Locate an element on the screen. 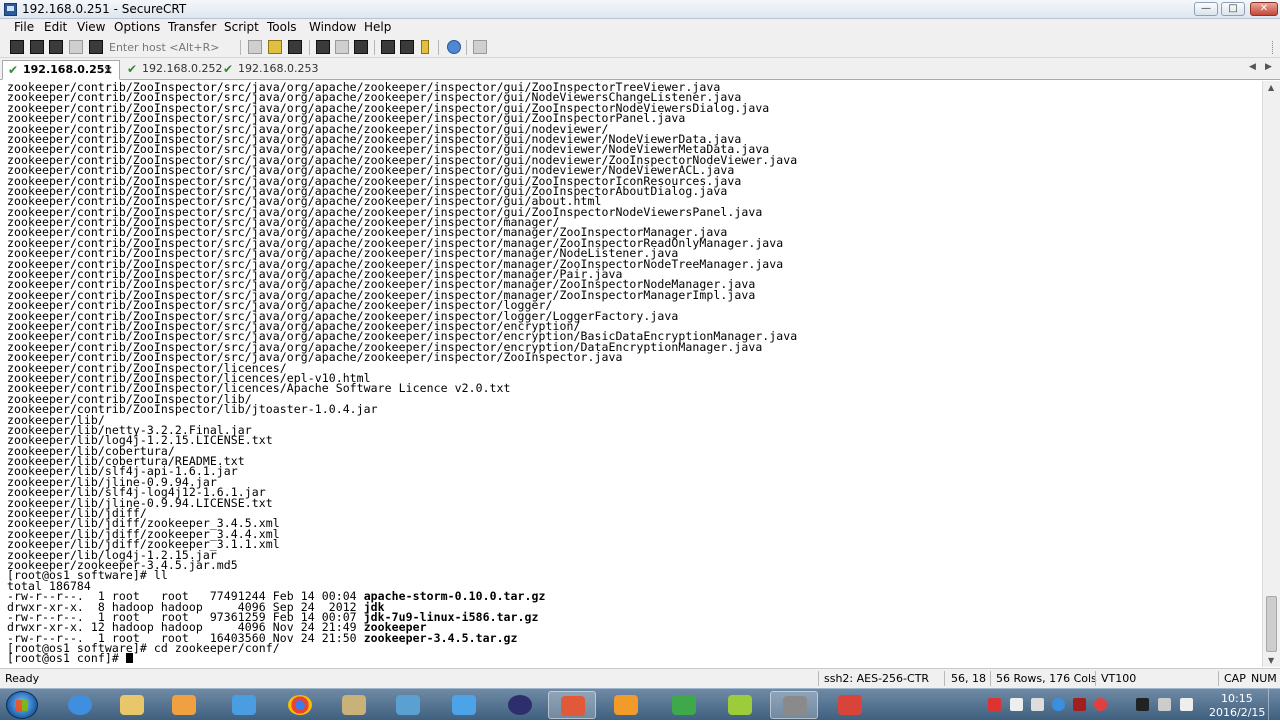 This screenshot has height=721, width=1280. status-encryption: ssh2: AES-256-CTR is located at coordinates (877, 678).